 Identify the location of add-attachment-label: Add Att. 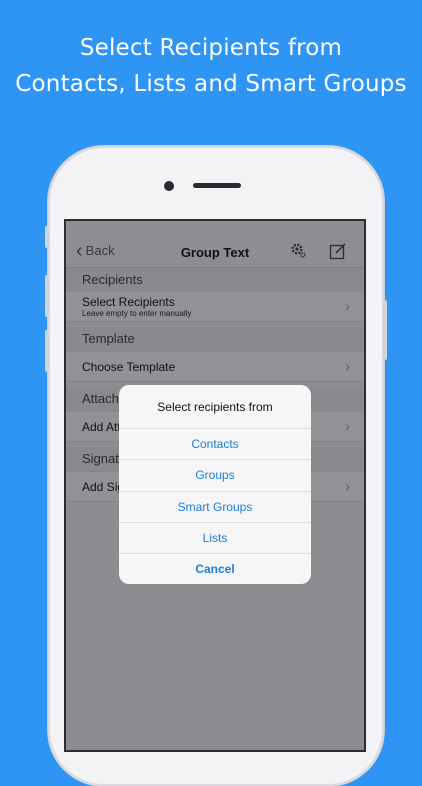
(101, 427).